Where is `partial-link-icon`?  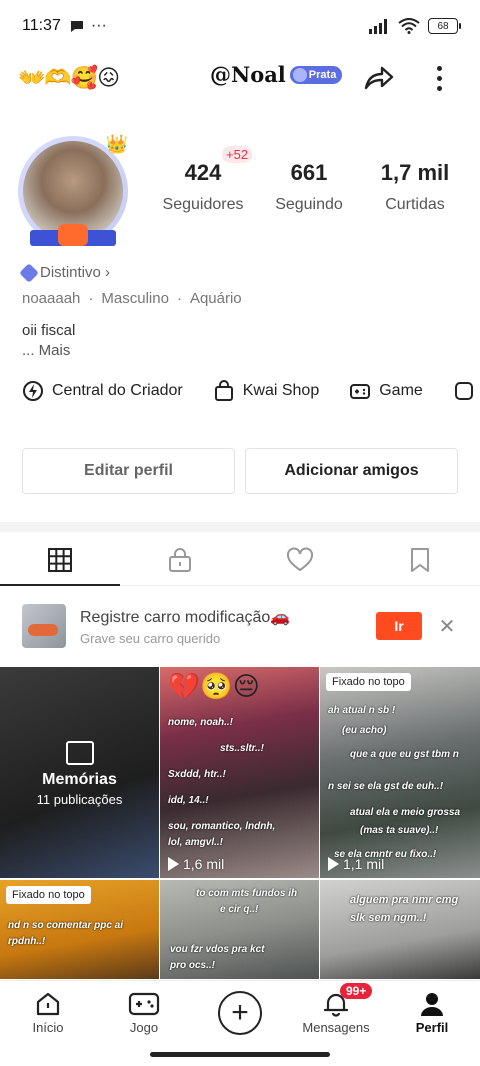
partial-link-icon is located at coordinates (463, 391).